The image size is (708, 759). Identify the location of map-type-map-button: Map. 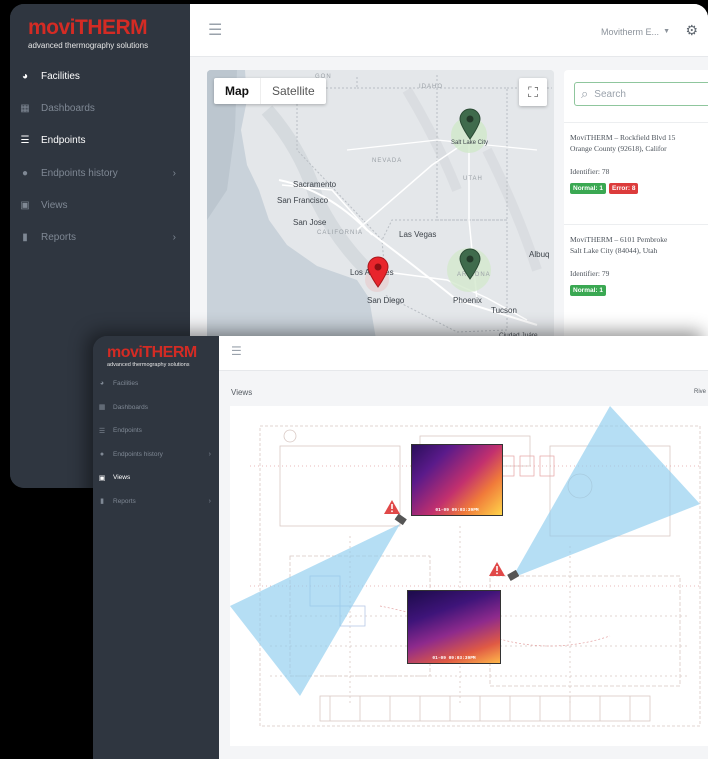
(237, 91).